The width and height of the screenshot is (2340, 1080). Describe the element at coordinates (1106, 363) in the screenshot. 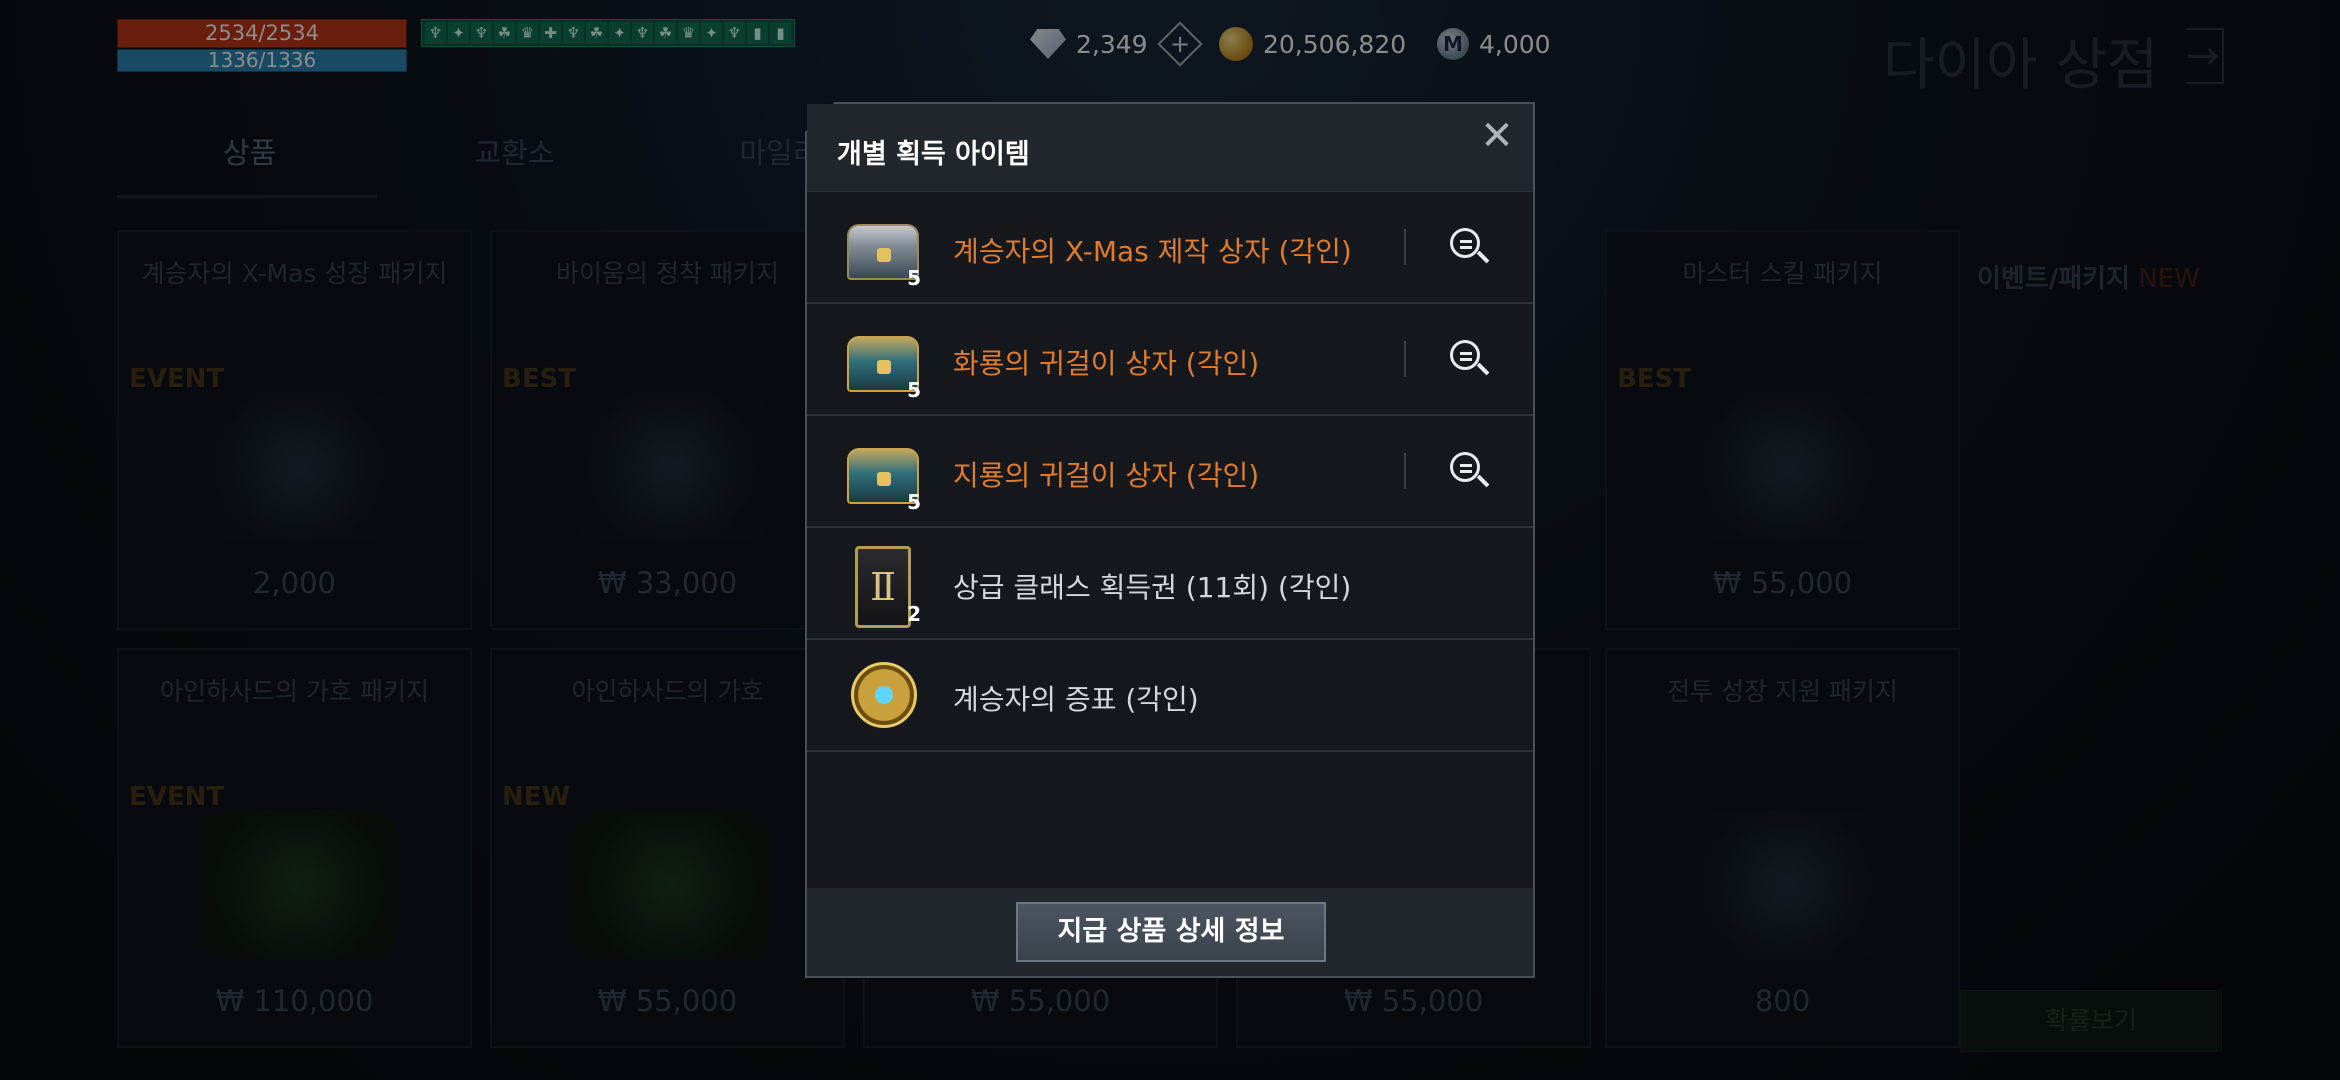

I see `item-name: 화룡의 귀걸이 상자 (각인)` at that location.